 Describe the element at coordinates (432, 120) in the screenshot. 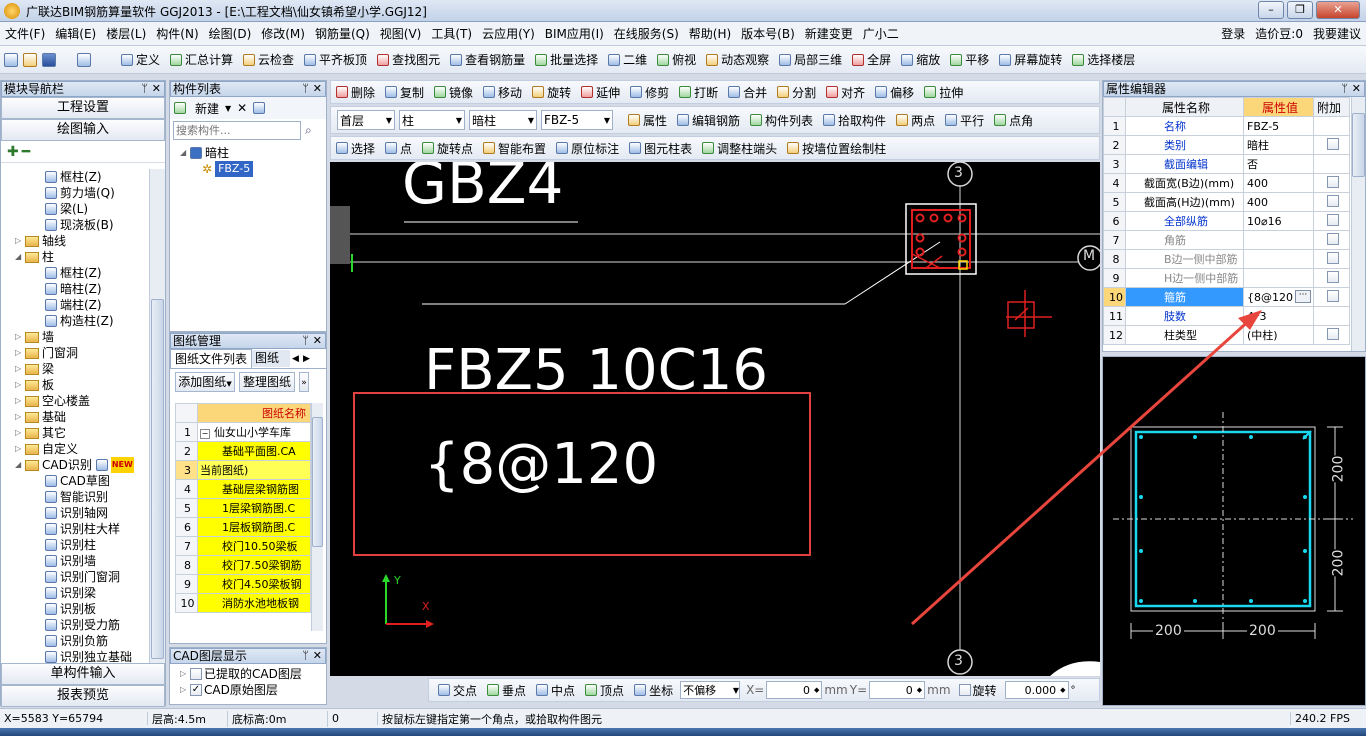

I see `category-select: 柱 ▼` at that location.